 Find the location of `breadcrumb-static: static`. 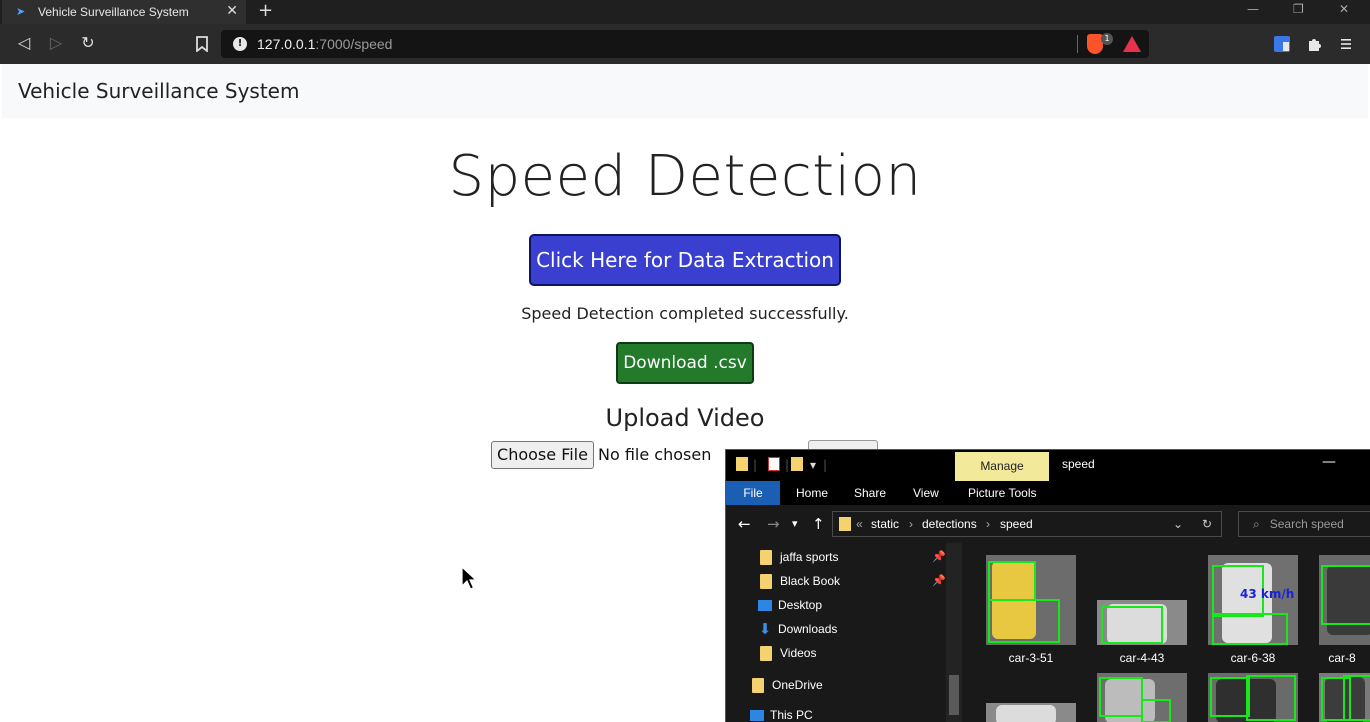

breadcrumb-static: static is located at coordinates (885, 524).